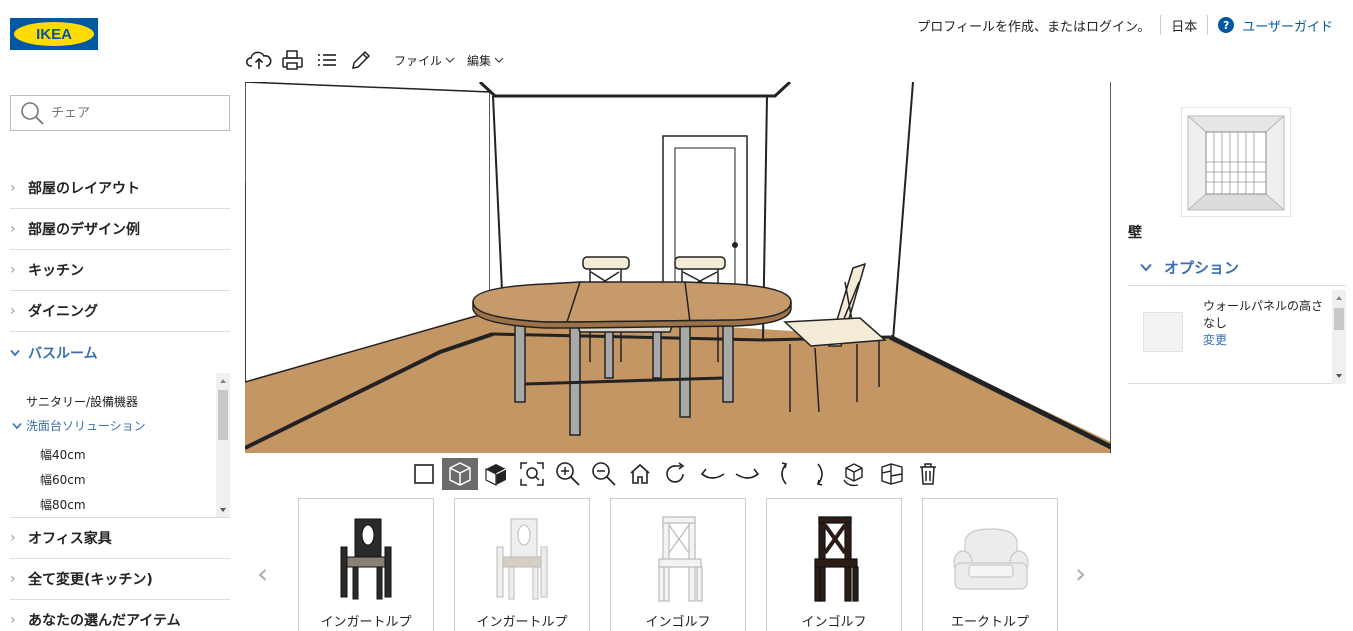 This screenshot has height=631, width=1353. I want to click on category-label: 部屋のデザイン例, so click(84, 230).